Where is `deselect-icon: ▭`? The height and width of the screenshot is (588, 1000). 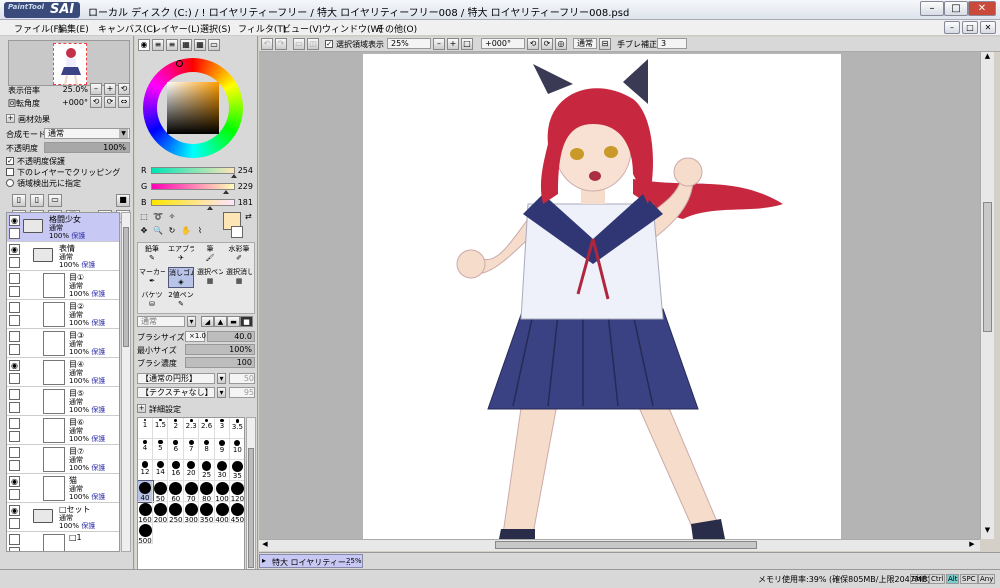
deselect-icon: ▭ is located at coordinates (299, 44).